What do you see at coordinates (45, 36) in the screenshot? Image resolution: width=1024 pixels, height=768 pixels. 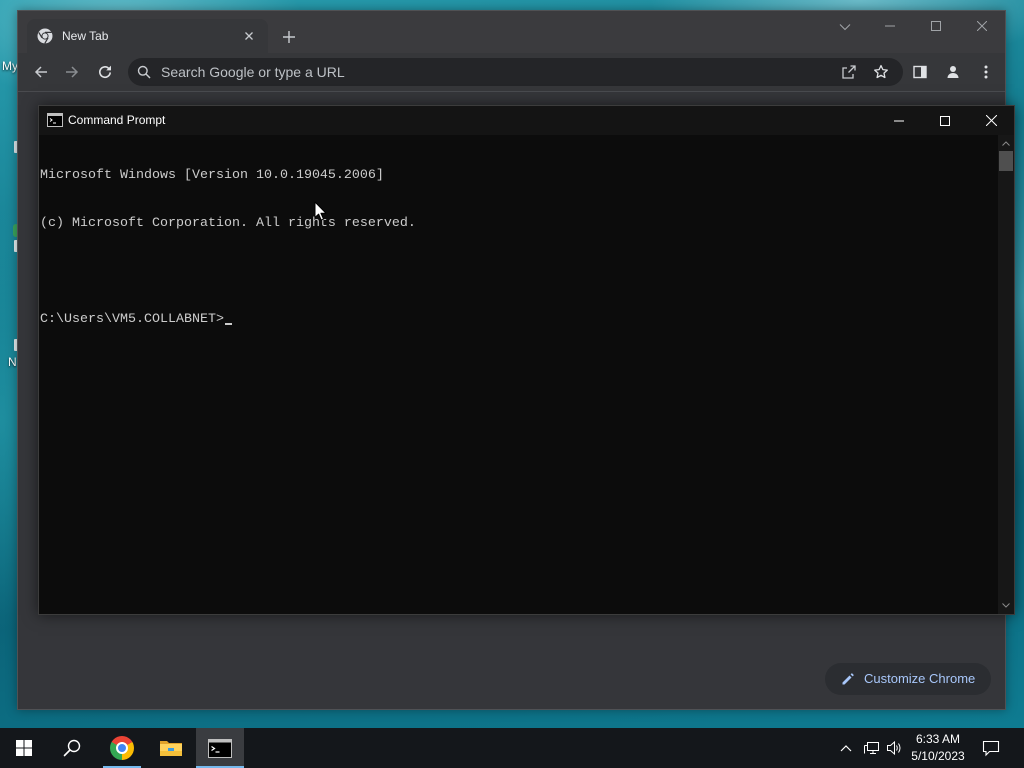 I see `chrome-favicon-icon` at bounding box center [45, 36].